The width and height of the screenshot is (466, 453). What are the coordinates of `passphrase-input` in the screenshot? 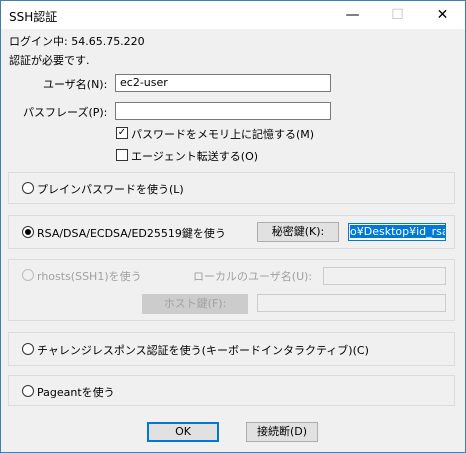 It's located at (223, 111).